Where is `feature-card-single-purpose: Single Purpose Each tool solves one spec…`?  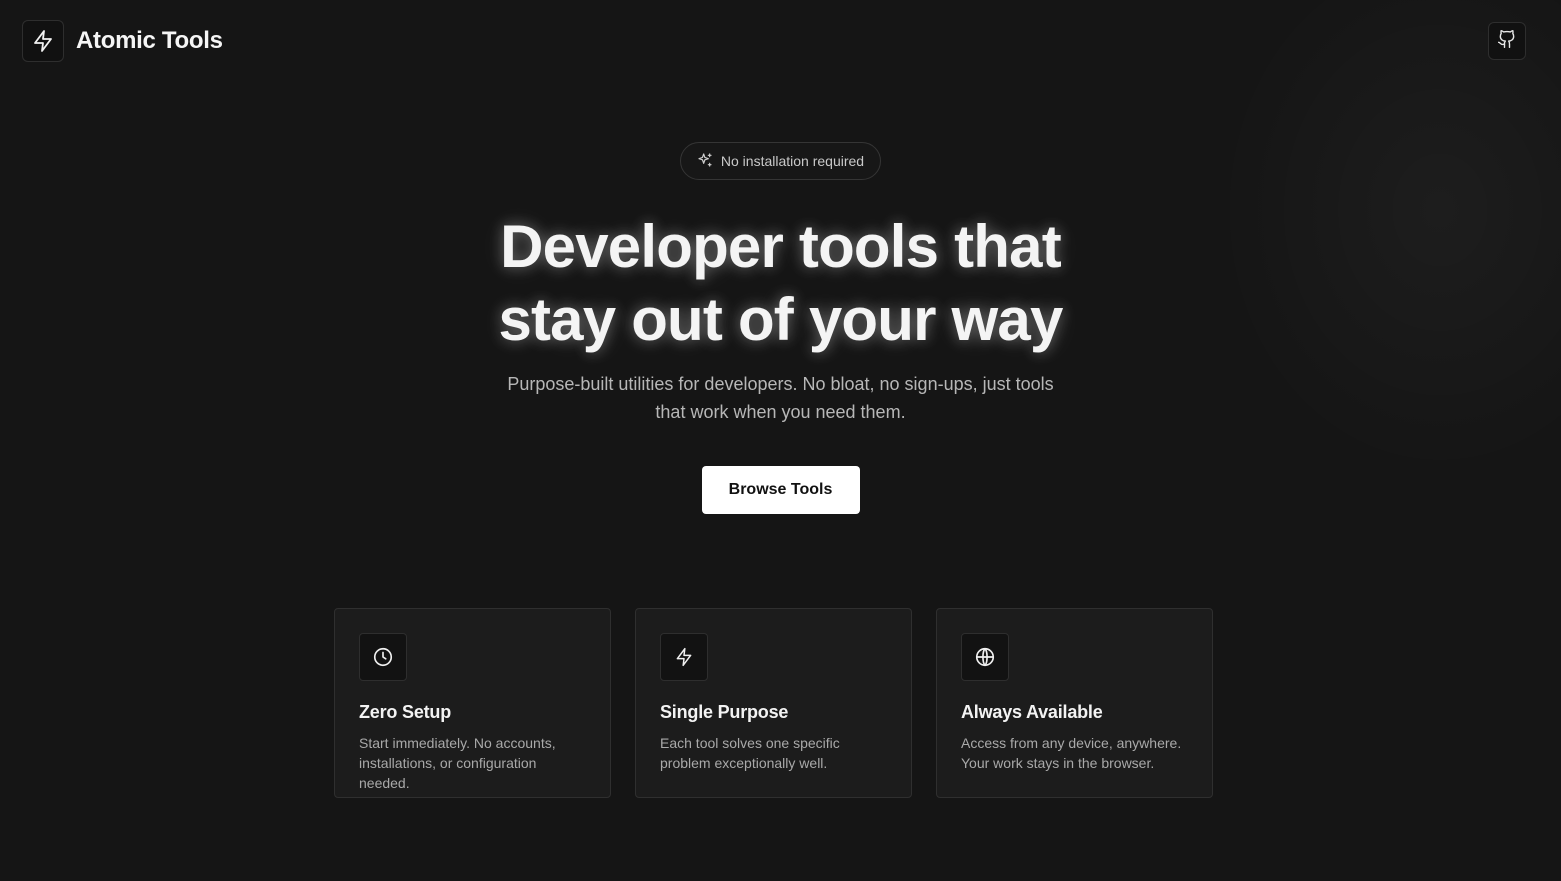 feature-card-single-purpose: Single Purpose Each tool solves one spec… is located at coordinates (773, 703).